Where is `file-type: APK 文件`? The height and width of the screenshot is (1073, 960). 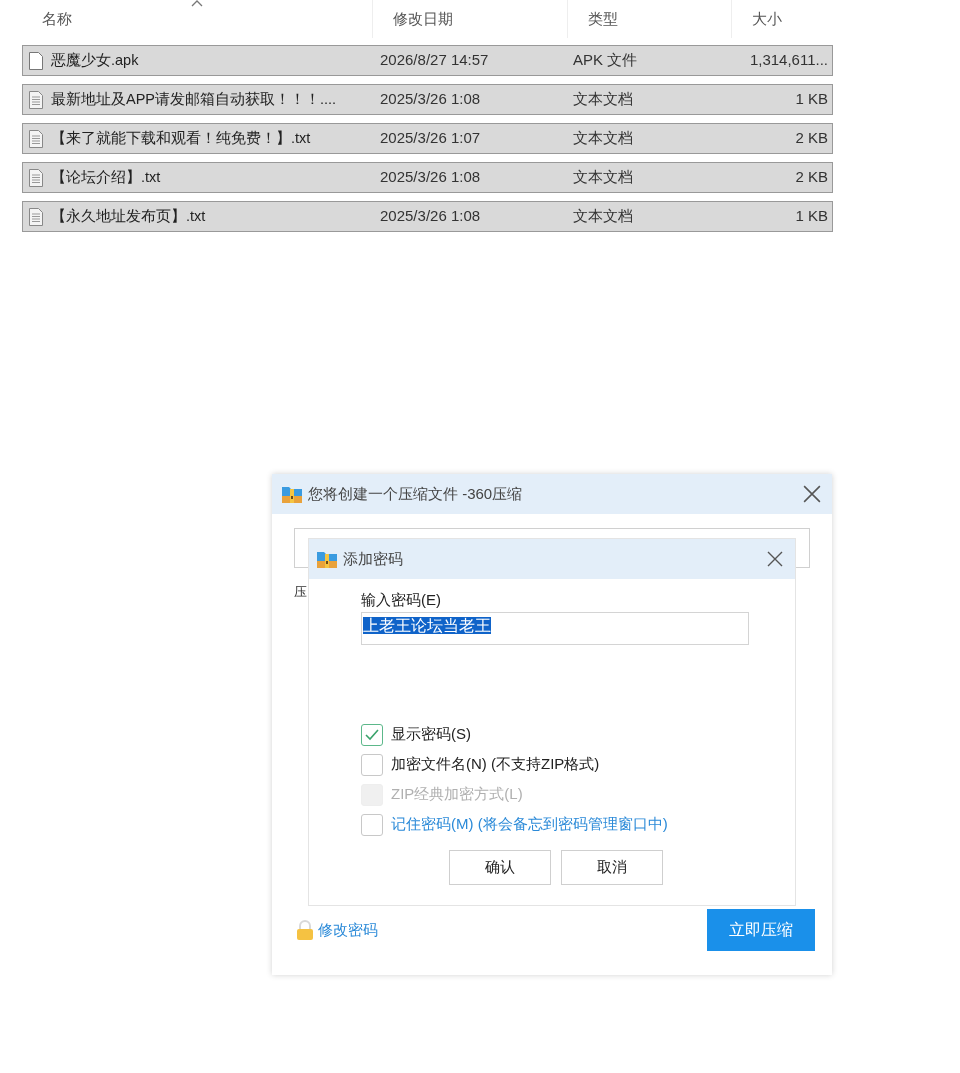
file-type: APK 文件 is located at coordinates (605, 60).